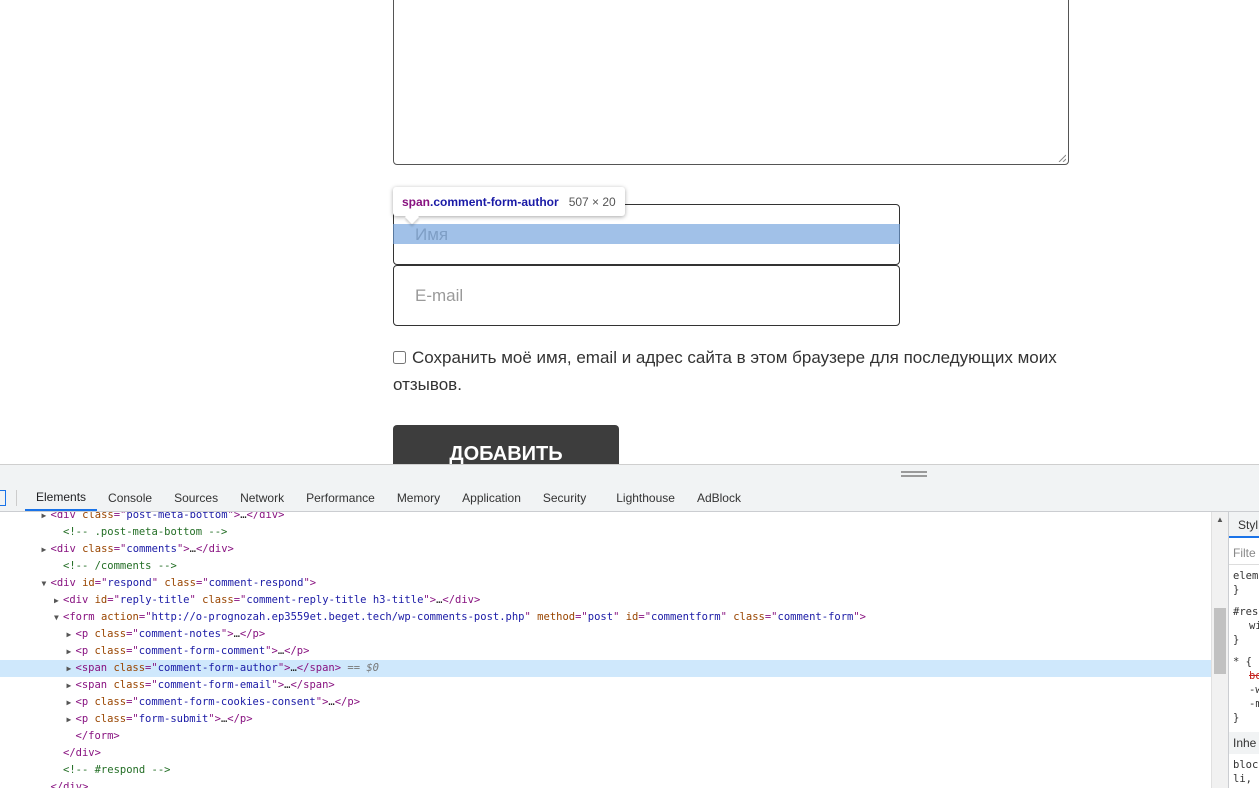 The width and height of the screenshot is (1259, 788). I want to click on dom-token: </span>, so click(312, 685).